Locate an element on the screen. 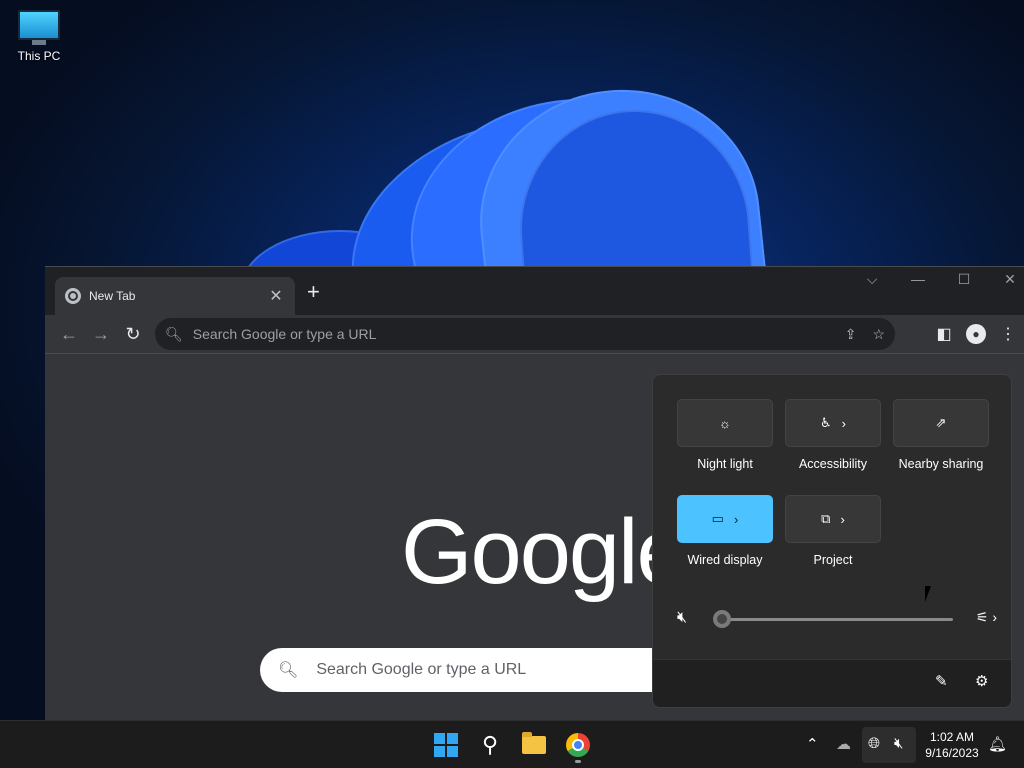 Image resolution: width=1024 pixels, height=768 pixels. notification-bell-icon: 🔔︎ is located at coordinates (997, 744).